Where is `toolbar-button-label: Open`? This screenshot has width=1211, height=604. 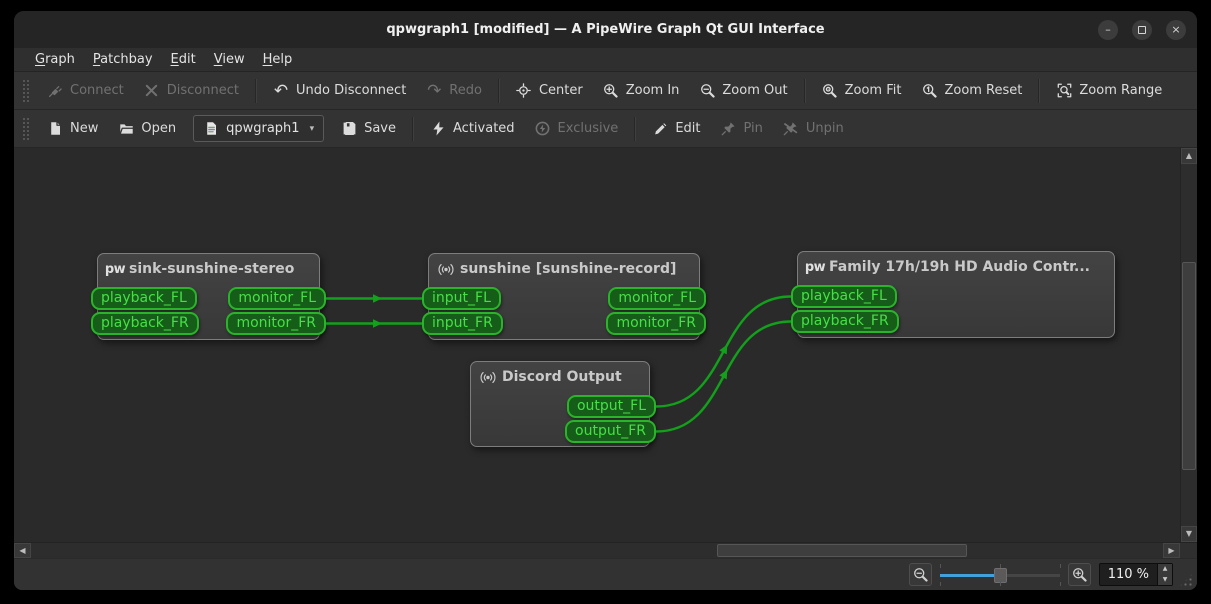
toolbar-button-label: Open is located at coordinates (159, 128).